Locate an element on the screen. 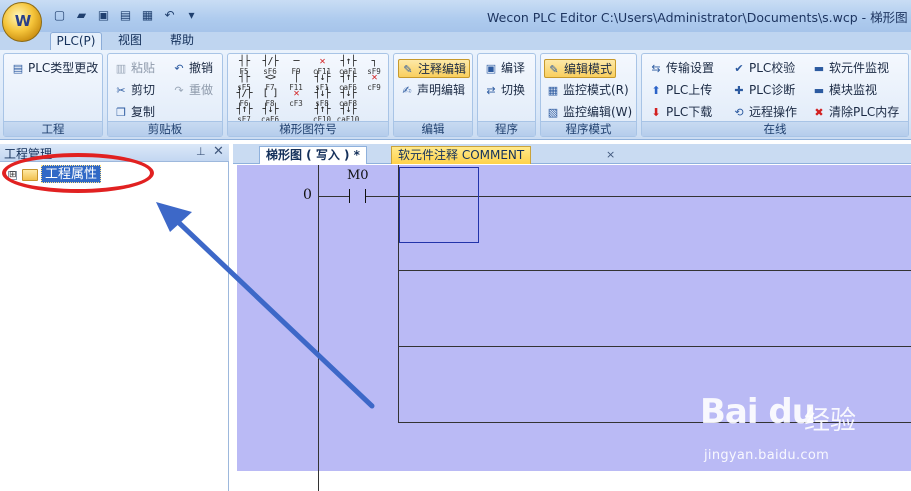 This screenshot has height=491, width=911. ladder-symbol-glyph-icon: ┤├ is located at coordinates (244, 61).